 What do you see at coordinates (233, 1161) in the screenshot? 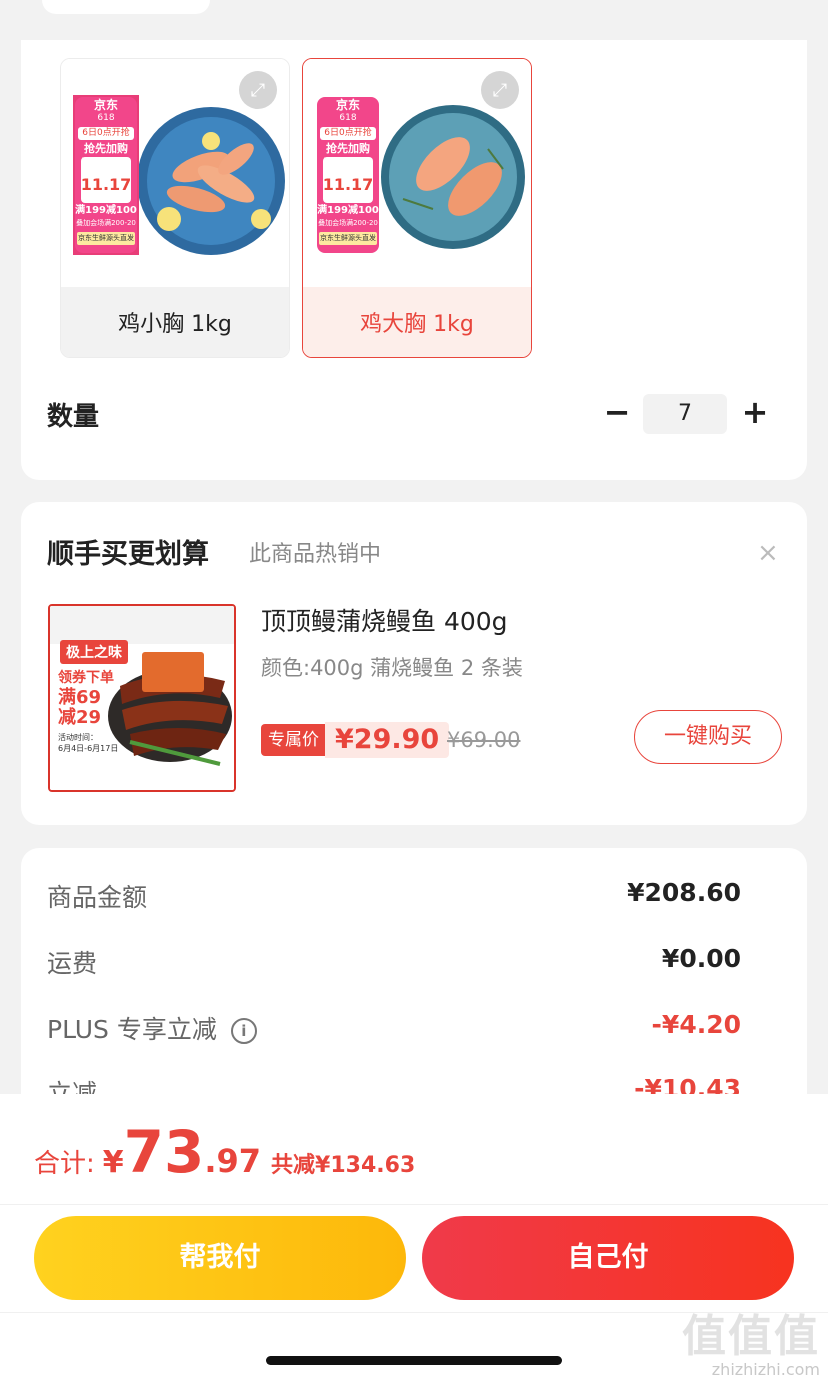
I see `total-decimal: .97` at bounding box center [233, 1161].